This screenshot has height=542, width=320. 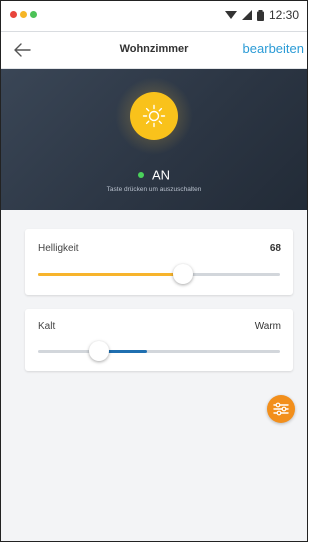 I want to click on status-dot-icon, so click(x=140, y=174).